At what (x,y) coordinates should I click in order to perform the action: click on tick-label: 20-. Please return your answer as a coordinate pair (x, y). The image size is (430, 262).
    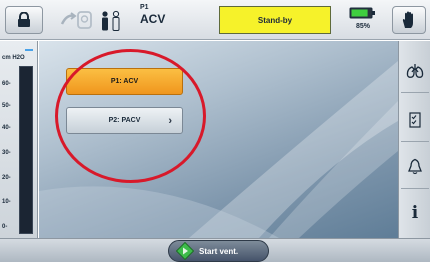
    Looking at the image, I should click on (6, 178).